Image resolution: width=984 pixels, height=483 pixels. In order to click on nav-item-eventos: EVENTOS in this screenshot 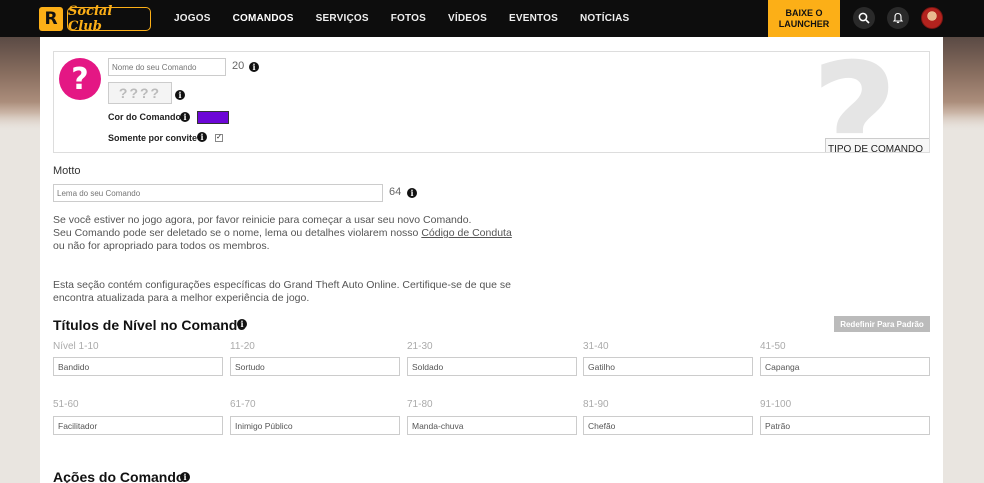, I will do `click(533, 18)`.